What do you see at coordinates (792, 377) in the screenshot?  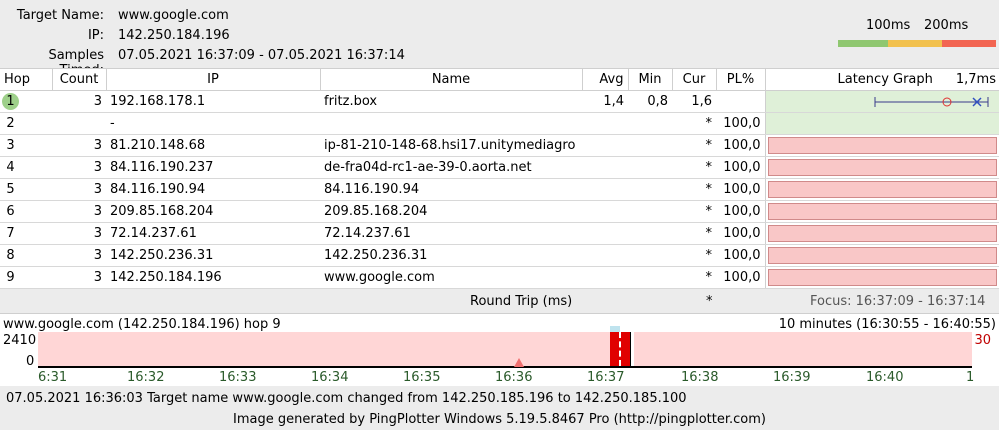 I see `time-tick: 16:39` at bounding box center [792, 377].